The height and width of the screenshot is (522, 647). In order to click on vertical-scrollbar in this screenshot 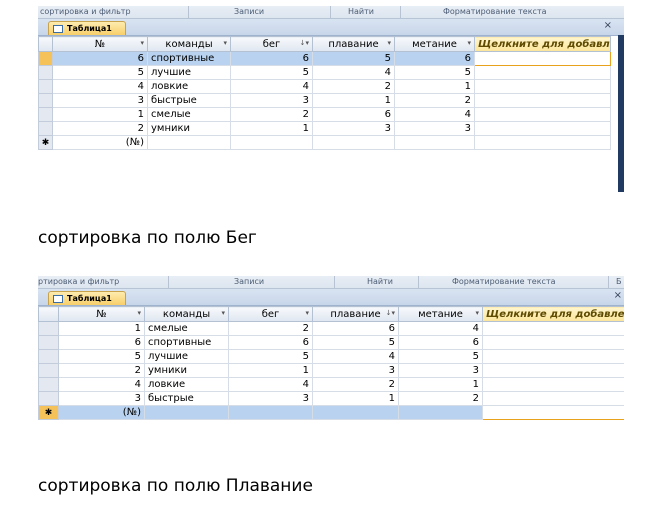, I will do `click(621, 113)`.